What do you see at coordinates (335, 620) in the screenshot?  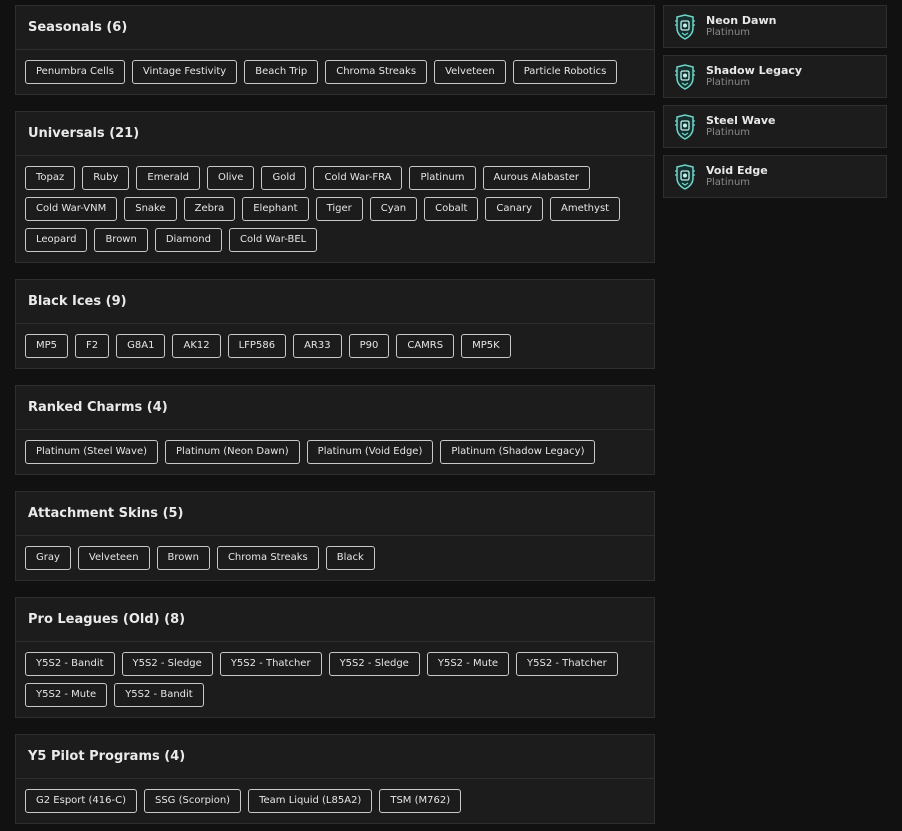 I see `section-title: Pro Leagues (Old) (8)` at bounding box center [335, 620].